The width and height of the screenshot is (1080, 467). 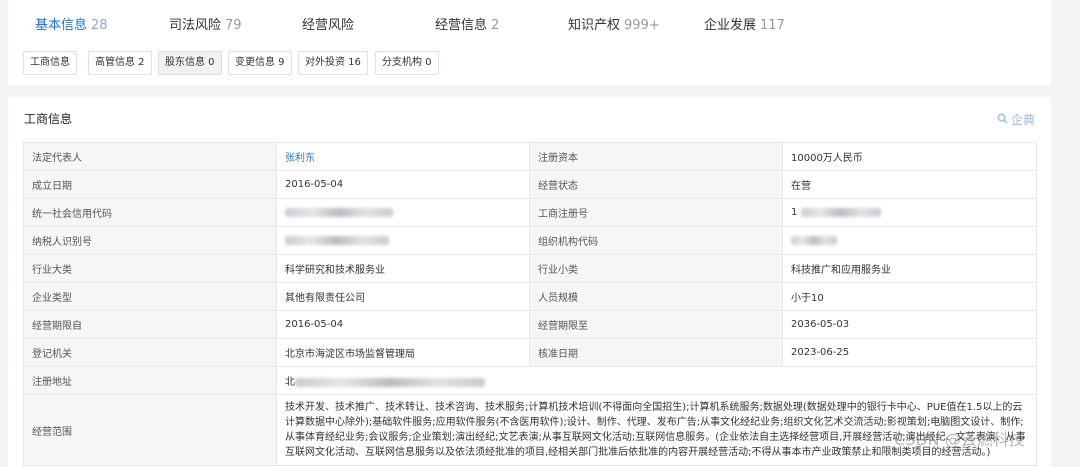 I want to click on org-code-value, so click(x=909, y=240).